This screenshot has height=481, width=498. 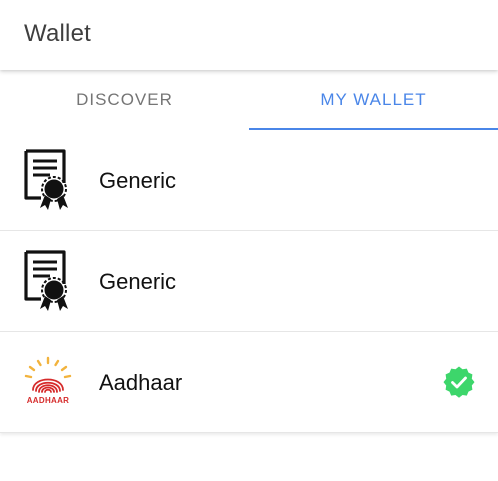 I want to click on tab-discover: DISCOVER, so click(x=124, y=100).